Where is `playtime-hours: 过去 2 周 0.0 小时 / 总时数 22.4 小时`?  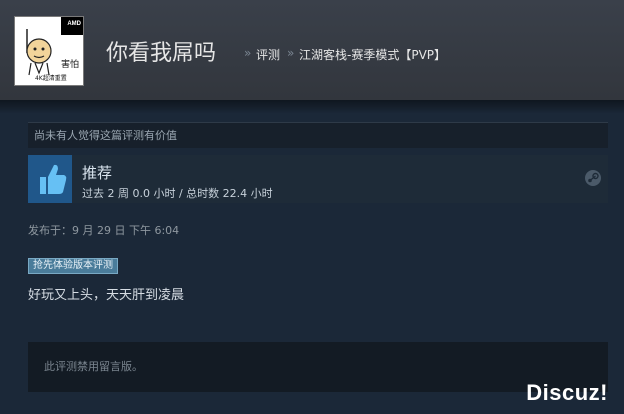 playtime-hours: 过去 2 周 0.0 小时 / 总时数 22.4 小时 is located at coordinates (177, 193).